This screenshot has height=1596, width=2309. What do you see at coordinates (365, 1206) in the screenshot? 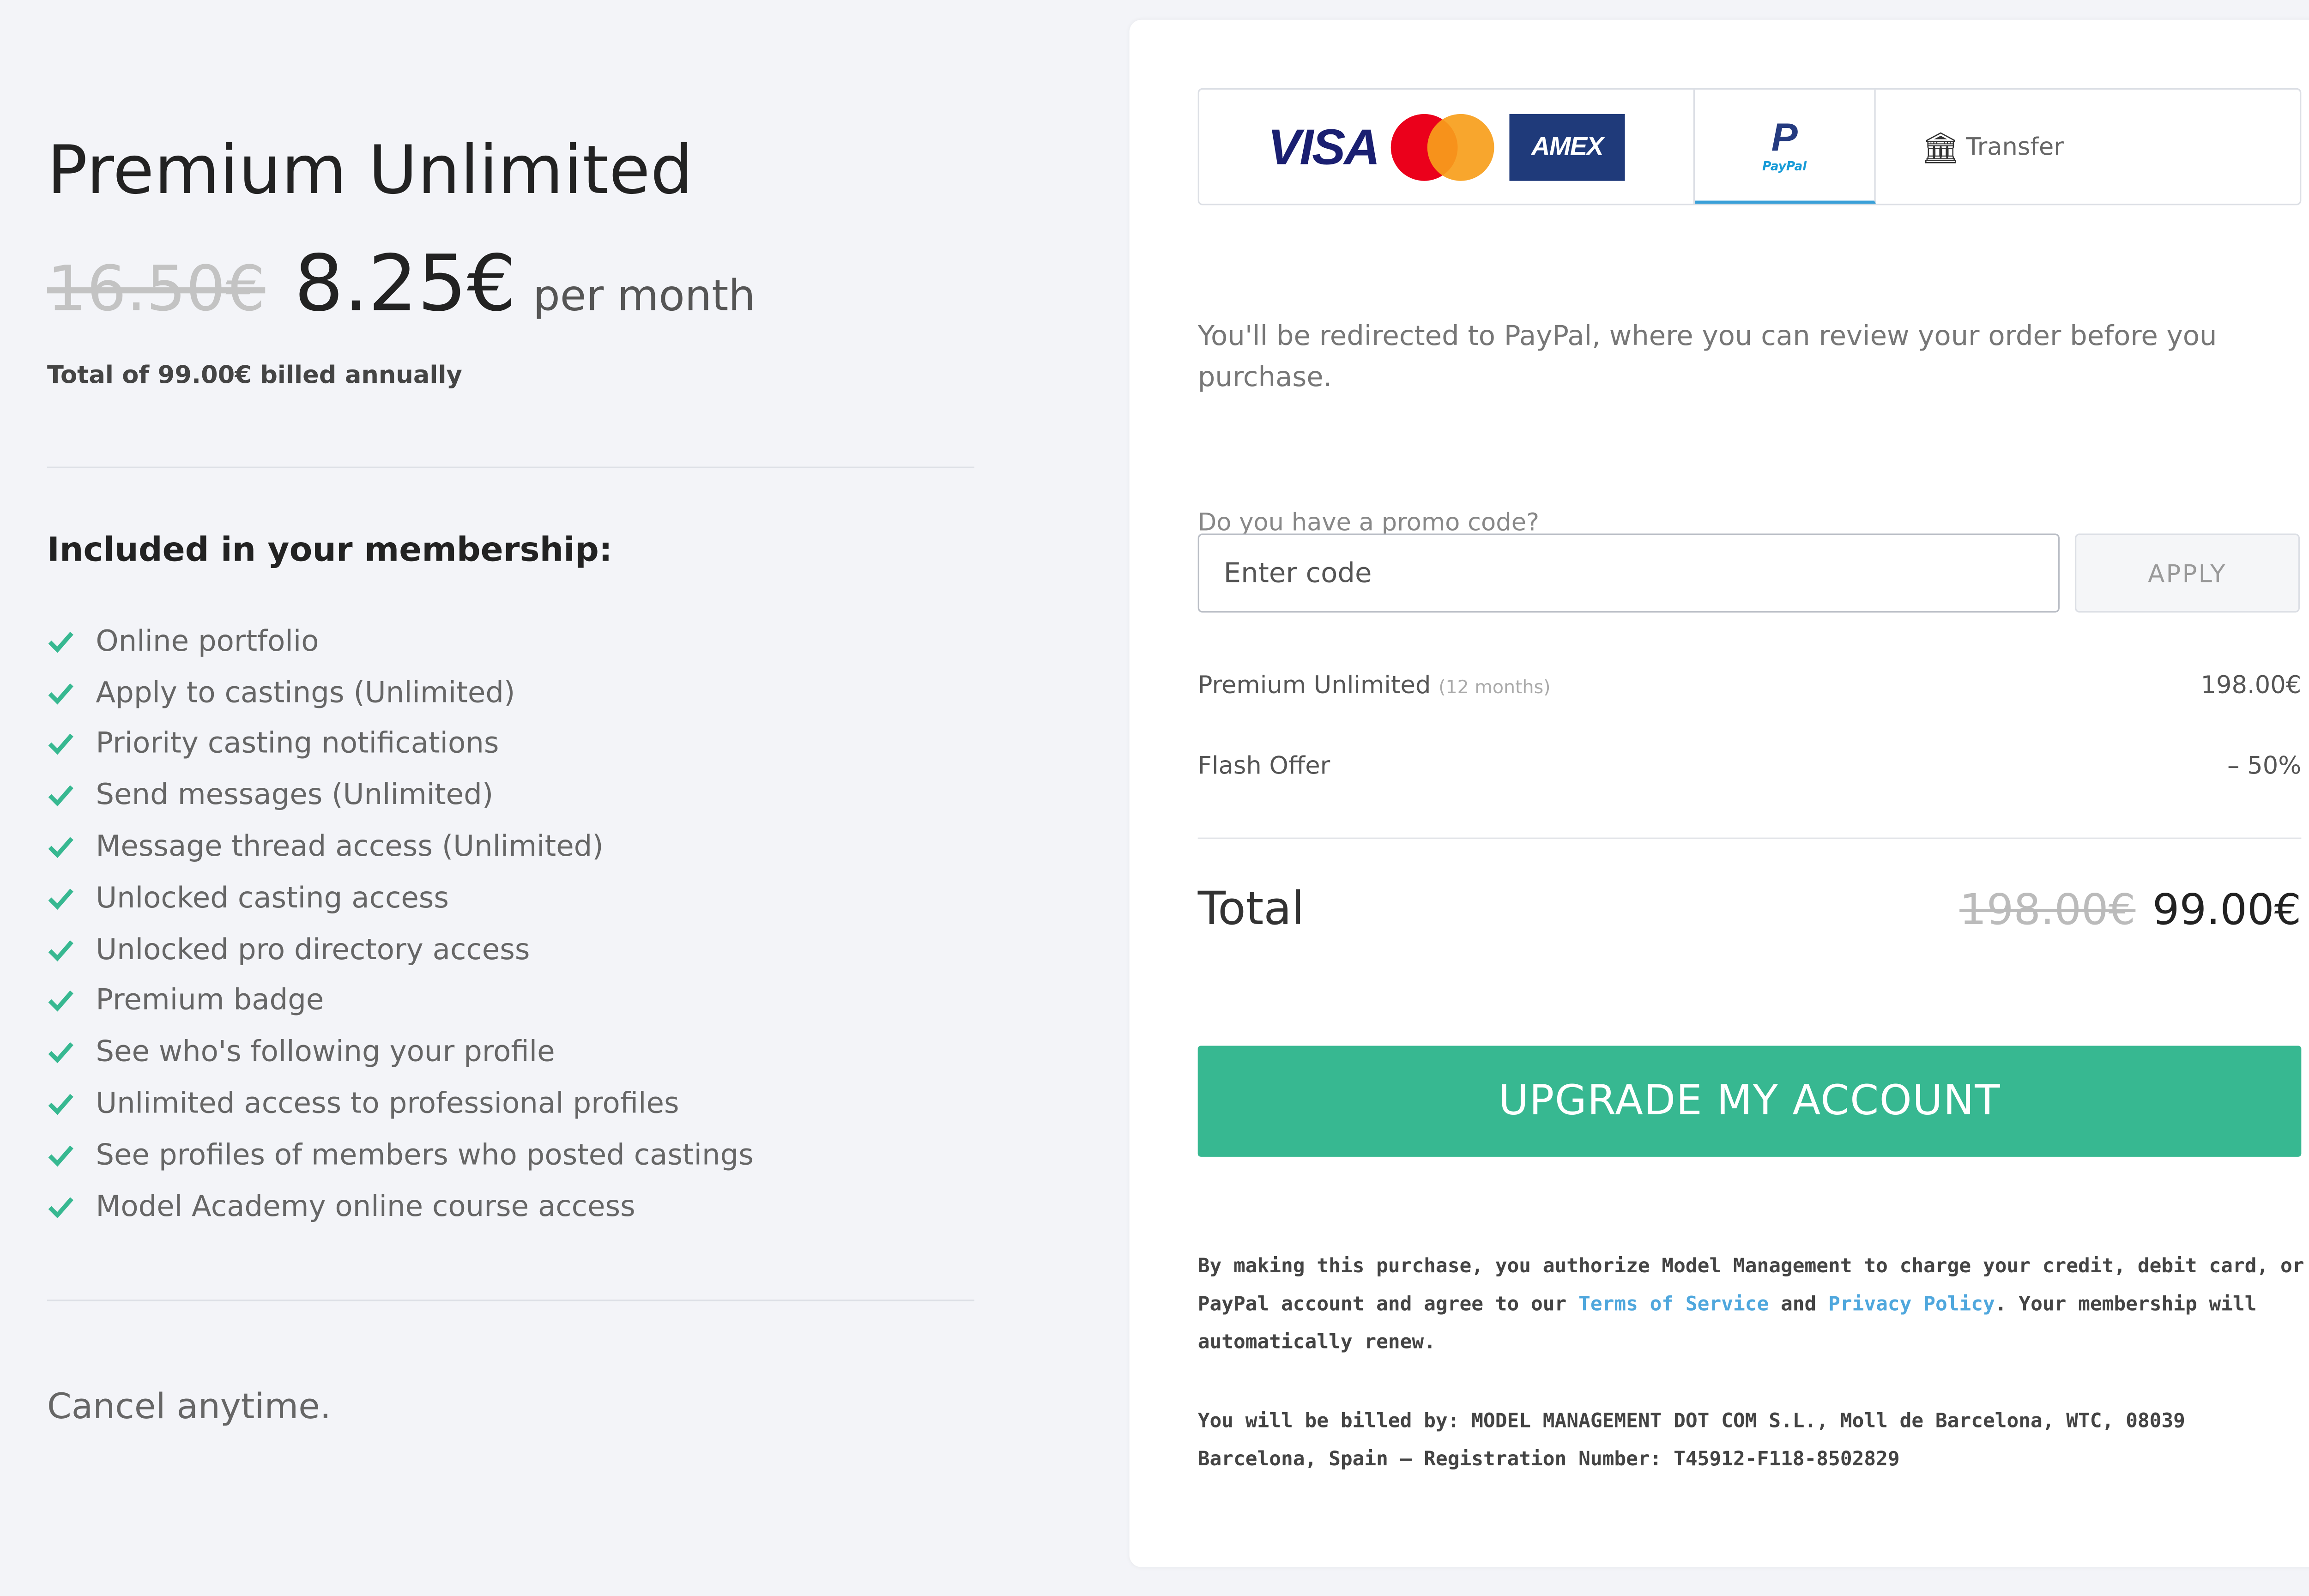
I see `feature-label: Model Academy online course access` at bounding box center [365, 1206].